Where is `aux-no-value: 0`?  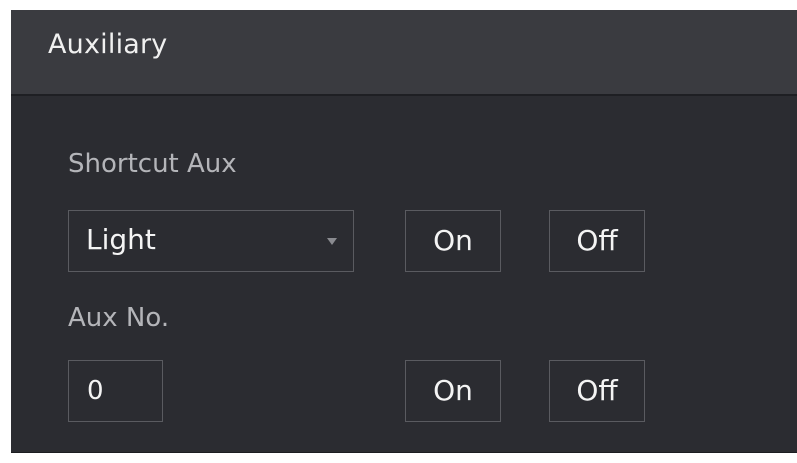 aux-no-value: 0 is located at coordinates (95, 391).